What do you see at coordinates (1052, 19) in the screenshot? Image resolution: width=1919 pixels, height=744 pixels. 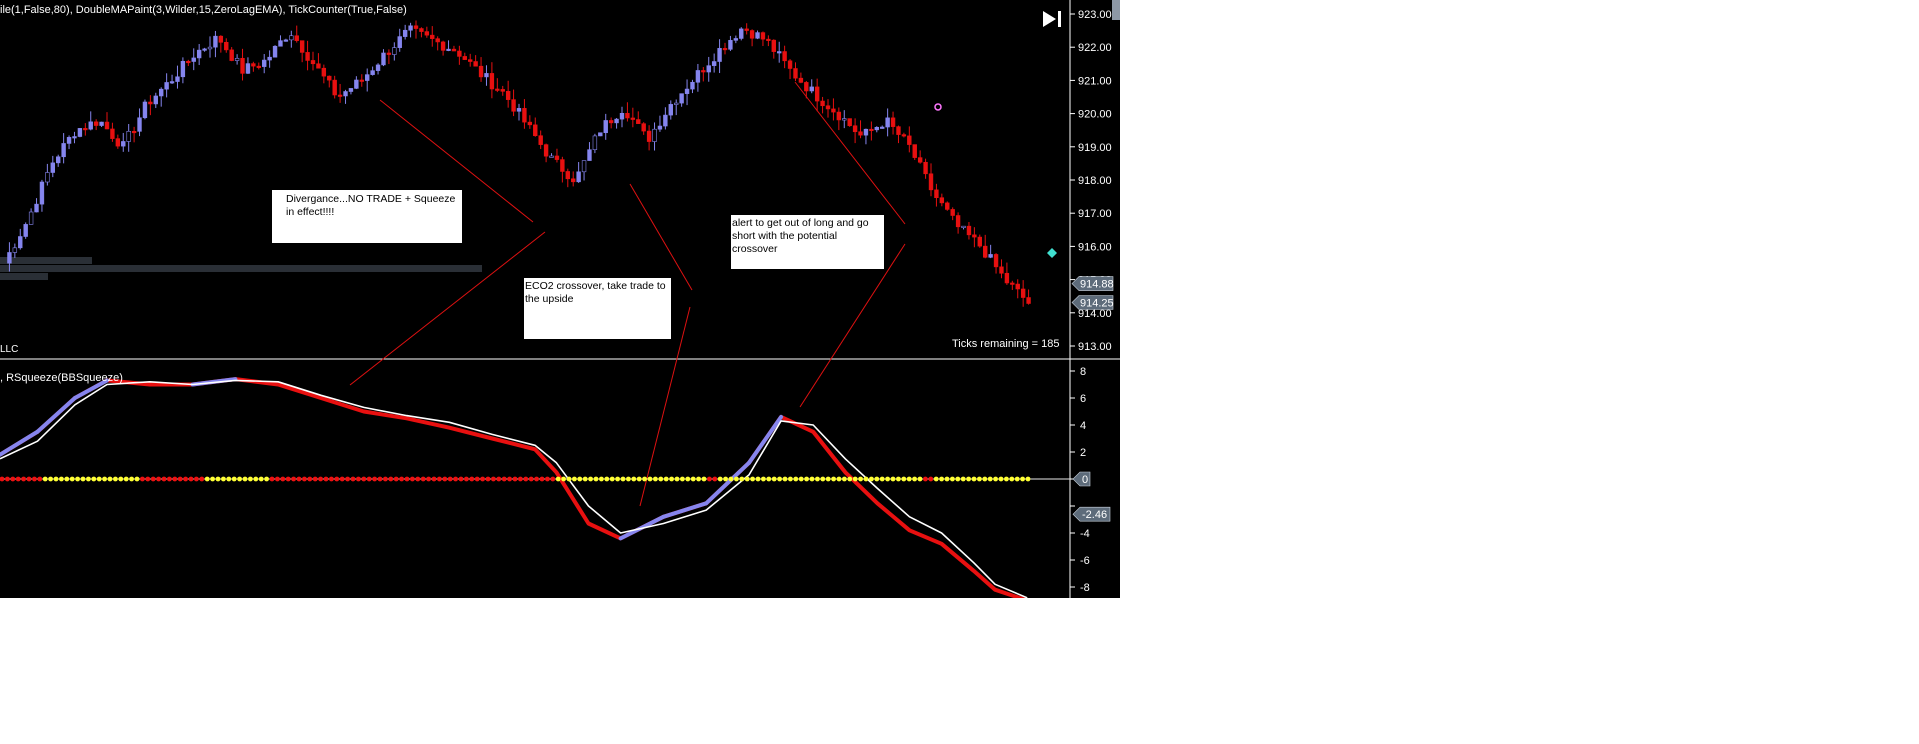 I see `skip-to-end-button` at bounding box center [1052, 19].